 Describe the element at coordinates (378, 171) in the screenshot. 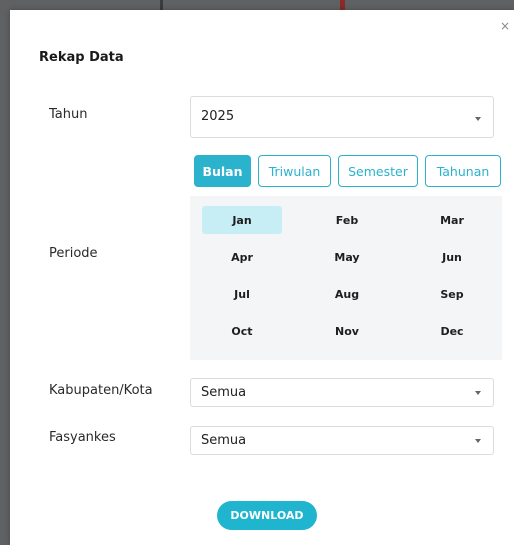

I see `tab-semester: Semester` at that location.